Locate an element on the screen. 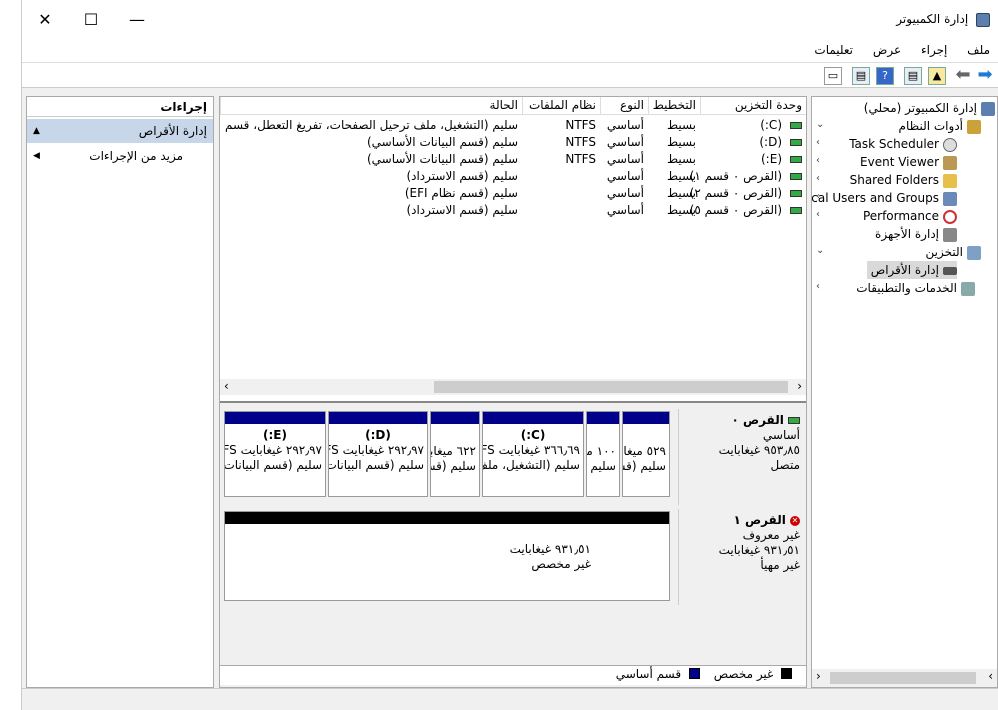 The width and height of the screenshot is (998, 710). menu-help: تعليمات is located at coordinates (833, 50).